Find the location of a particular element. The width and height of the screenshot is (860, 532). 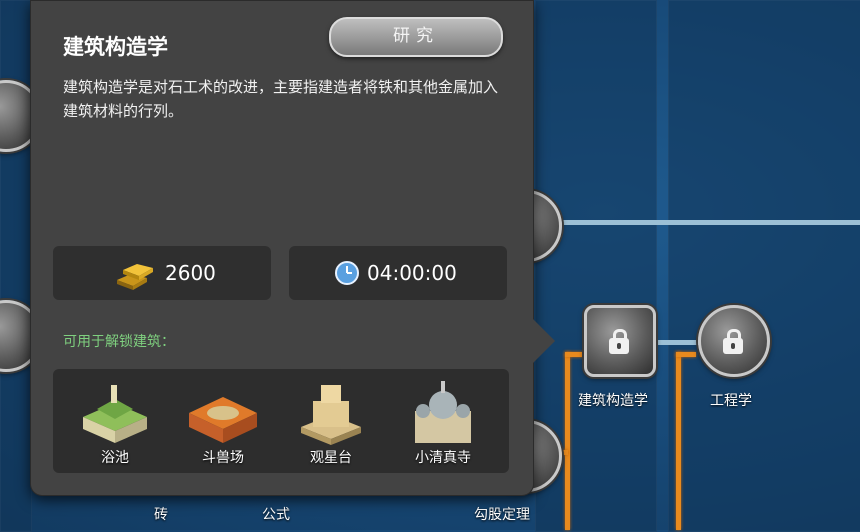

building-mosque: 小清真寺 is located at coordinates (443, 422).